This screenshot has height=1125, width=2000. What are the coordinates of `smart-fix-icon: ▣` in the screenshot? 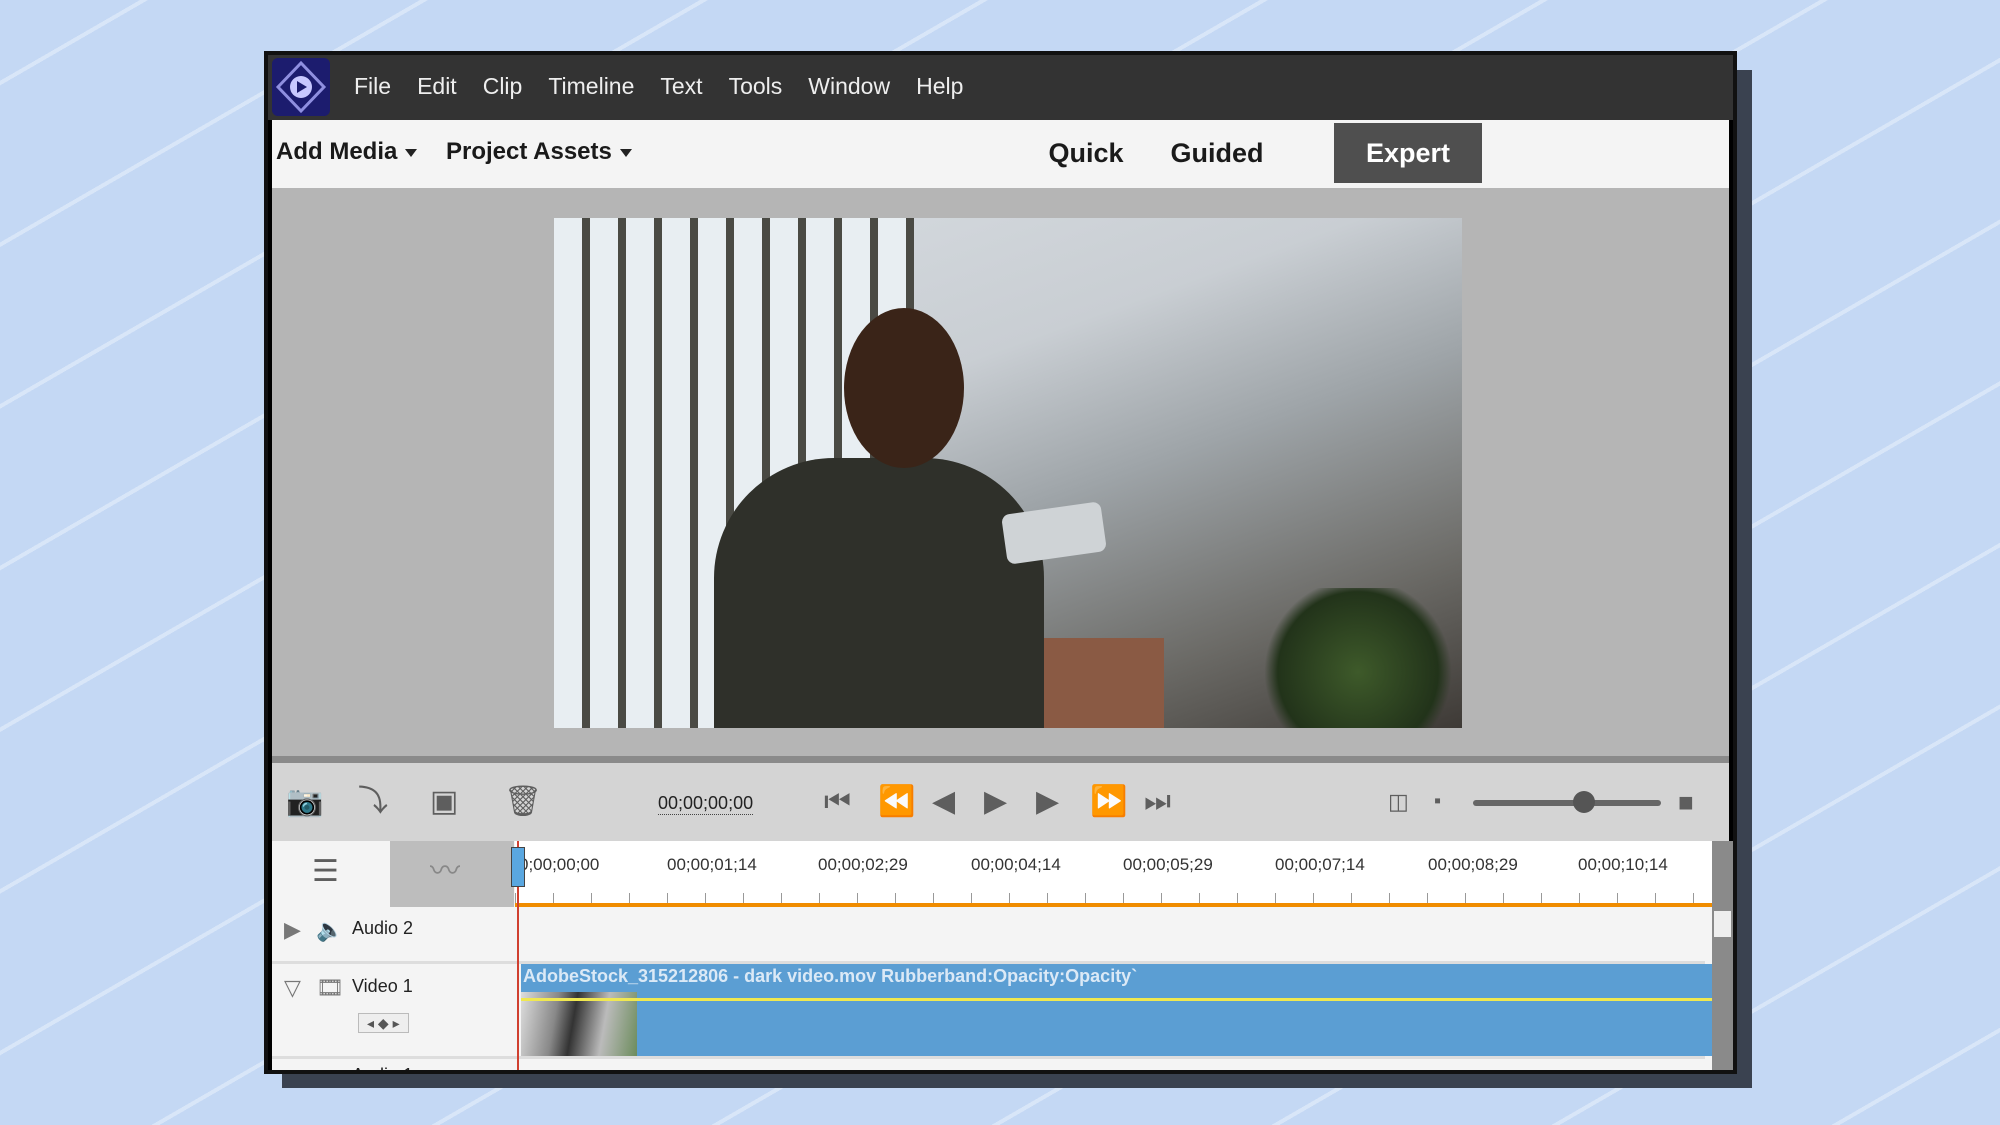 It's located at (444, 802).